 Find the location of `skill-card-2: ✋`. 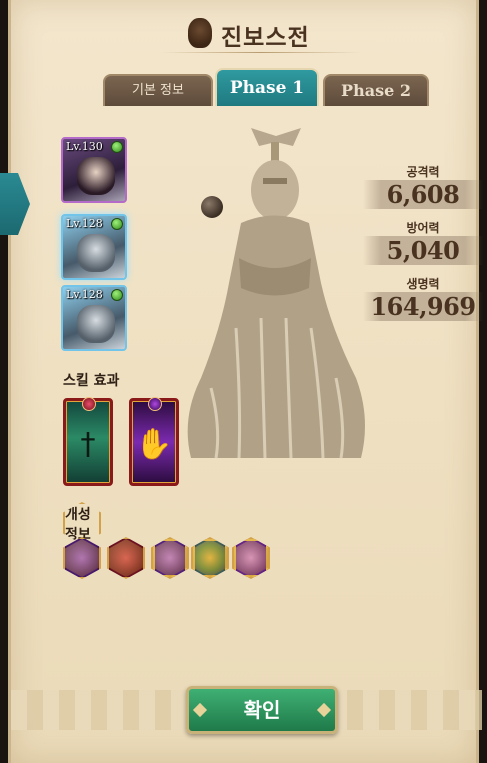

skill-card-2: ✋ is located at coordinates (154, 441).